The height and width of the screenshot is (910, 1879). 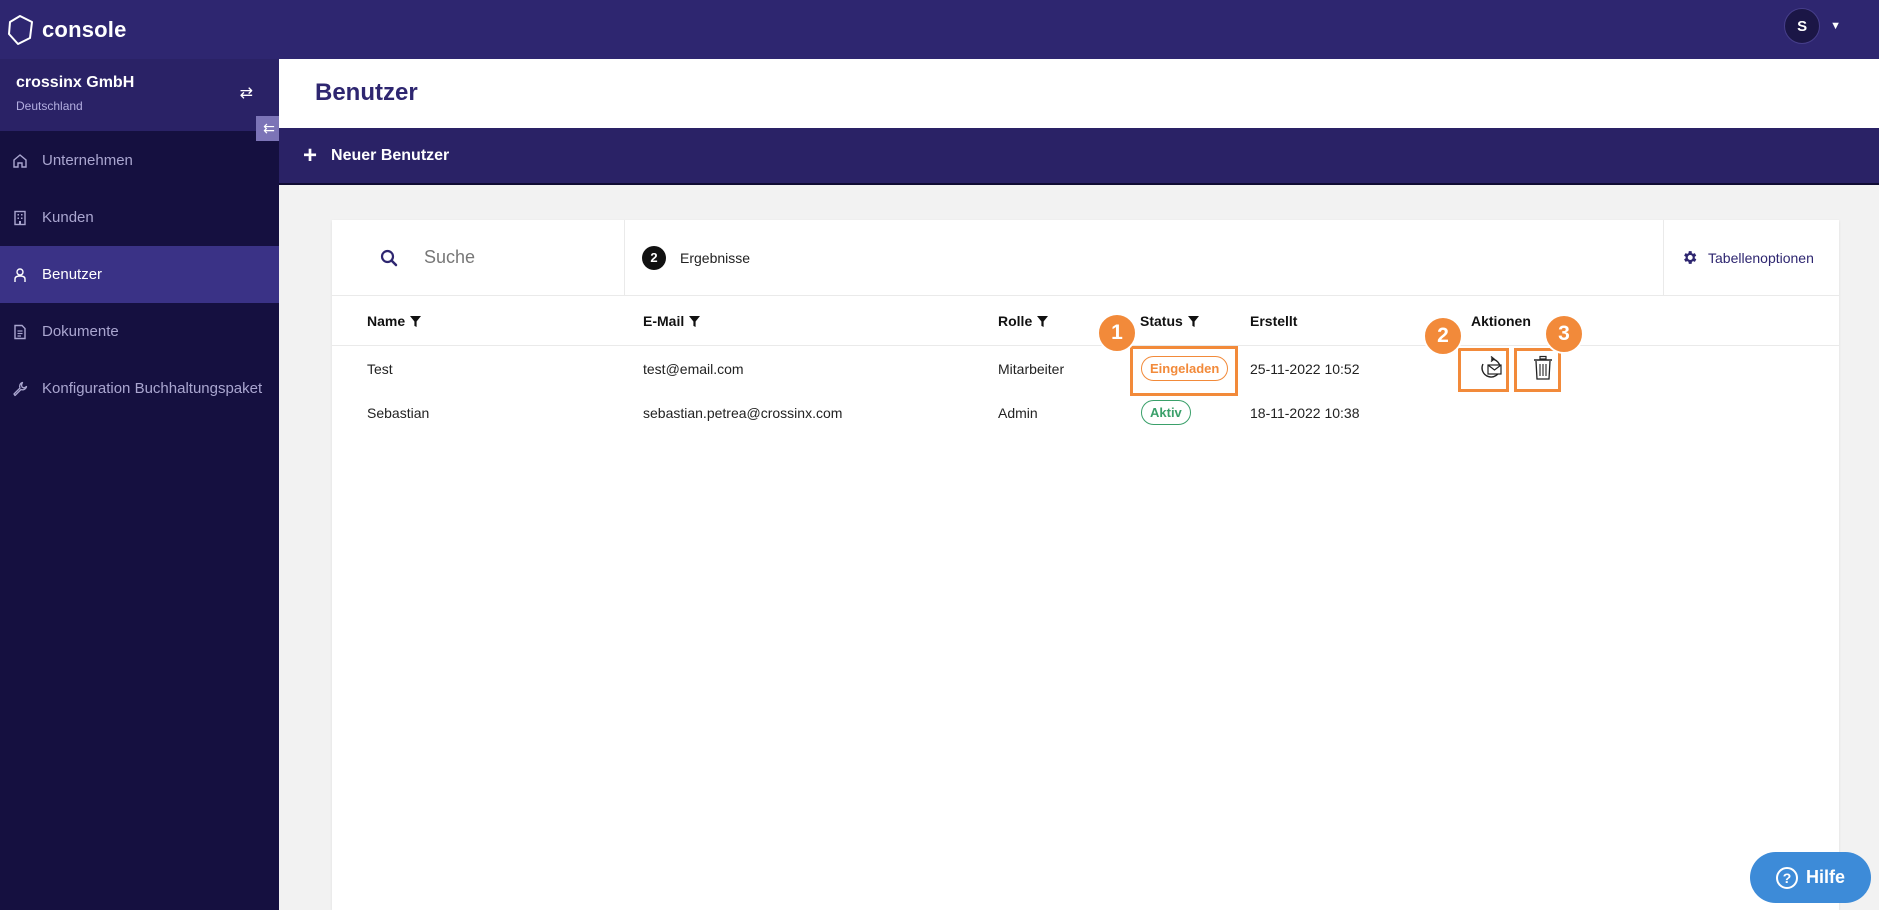 I want to click on sidebar-item-benutzer: Benutzer, so click(x=139, y=274).